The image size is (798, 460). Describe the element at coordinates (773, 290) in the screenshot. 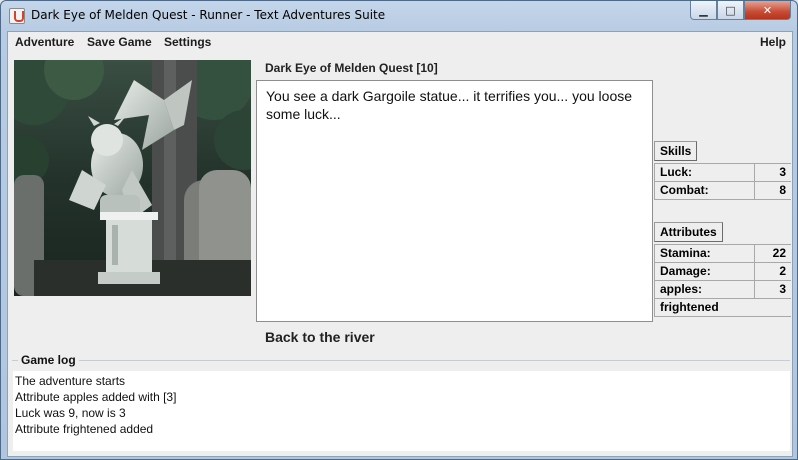

I see `attribute-value: 3` at that location.